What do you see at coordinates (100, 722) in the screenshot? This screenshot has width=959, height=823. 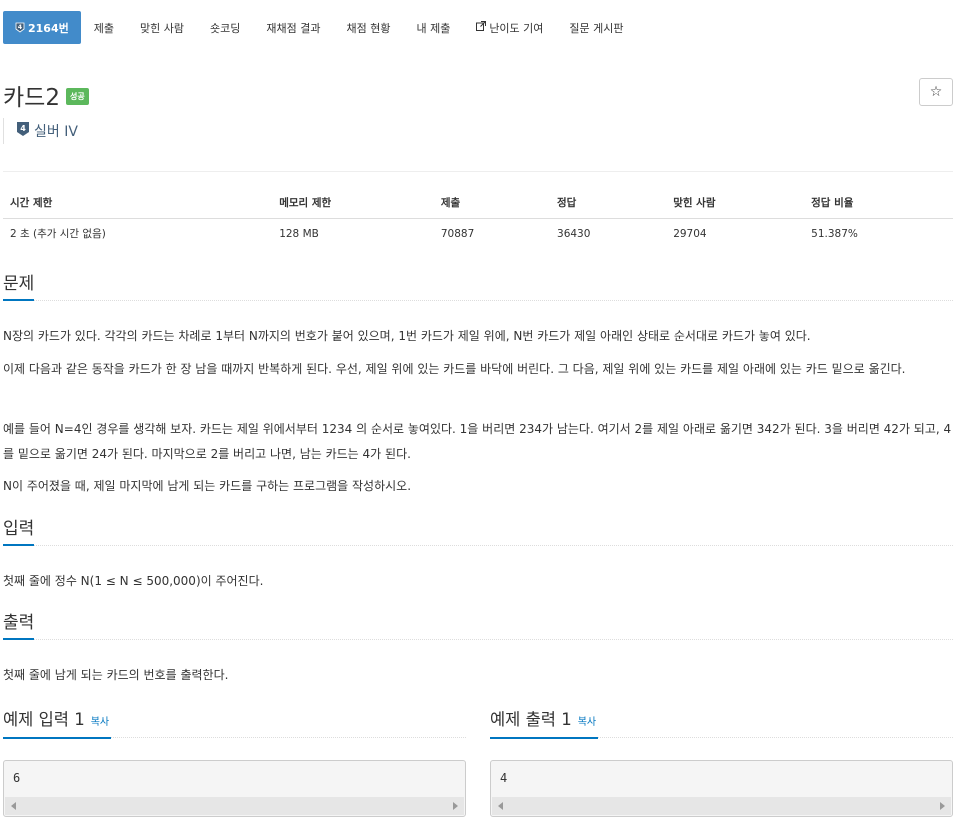 I see `copy-sample-input-button: 복사` at bounding box center [100, 722].